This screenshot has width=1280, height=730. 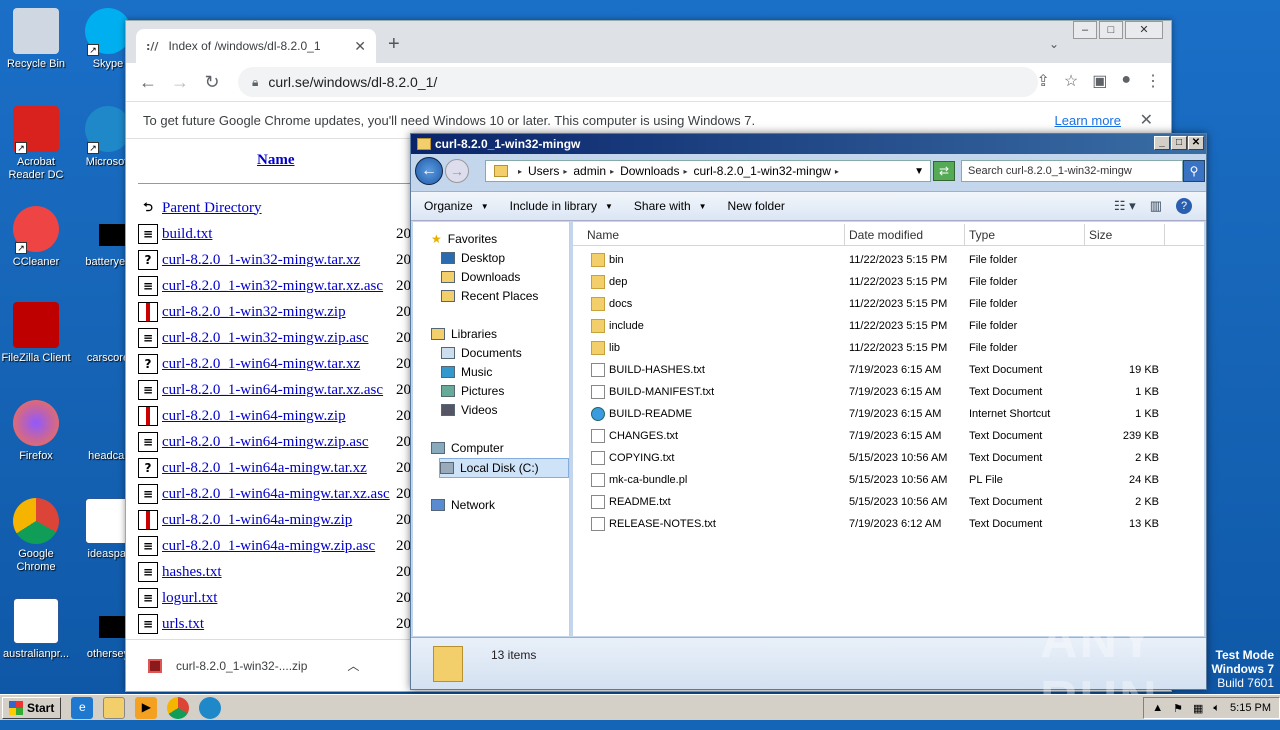 What do you see at coordinates (264, 468) in the screenshot?
I see `file-link: curl-8.2.0_1-win64a-mingw.tar.xz` at bounding box center [264, 468].